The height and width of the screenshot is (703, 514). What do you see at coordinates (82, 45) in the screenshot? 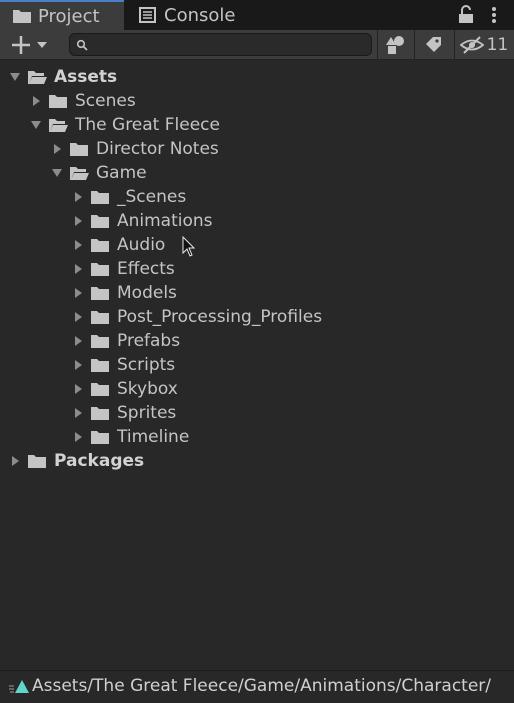
I see `search-icon` at bounding box center [82, 45].